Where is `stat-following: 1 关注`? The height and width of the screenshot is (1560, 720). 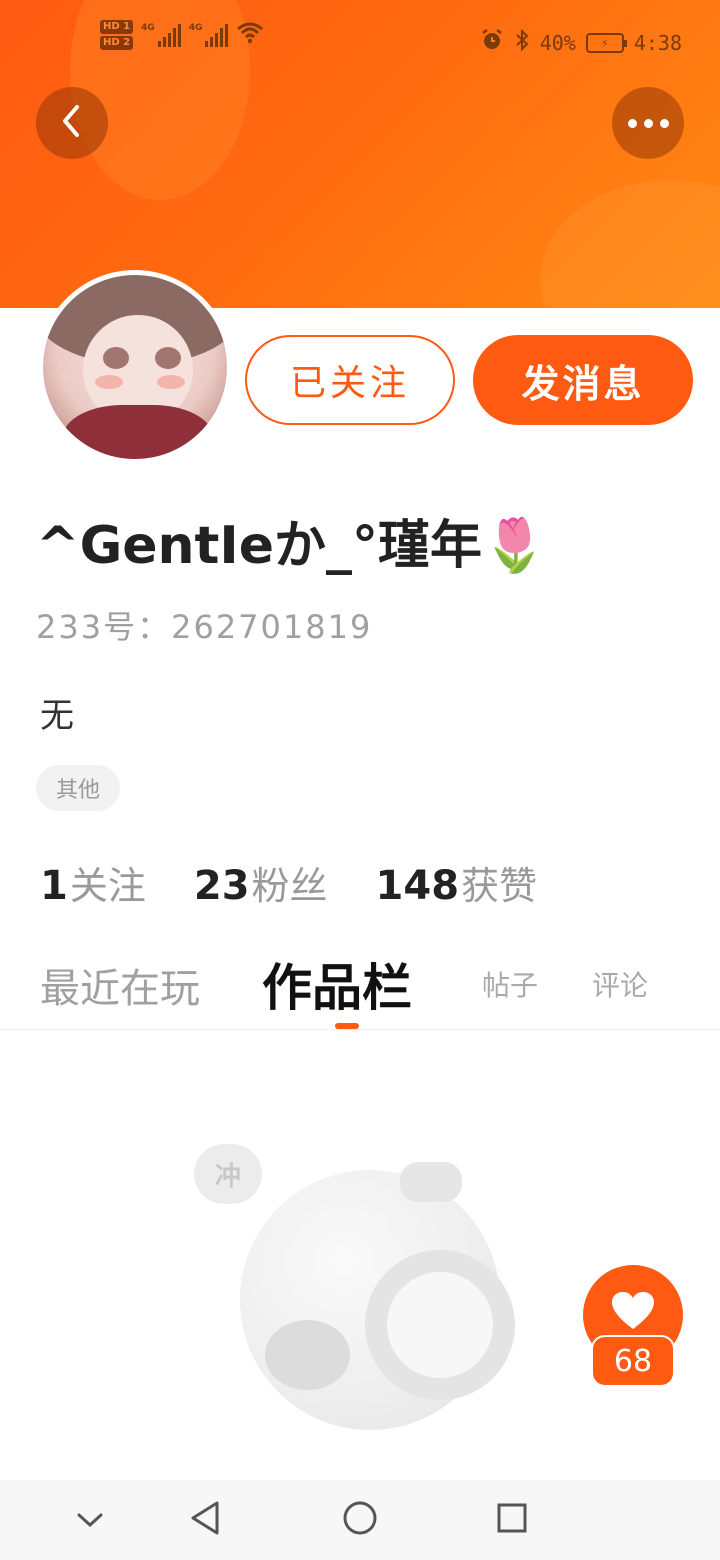 stat-following: 1 关注 is located at coordinates (93, 882).